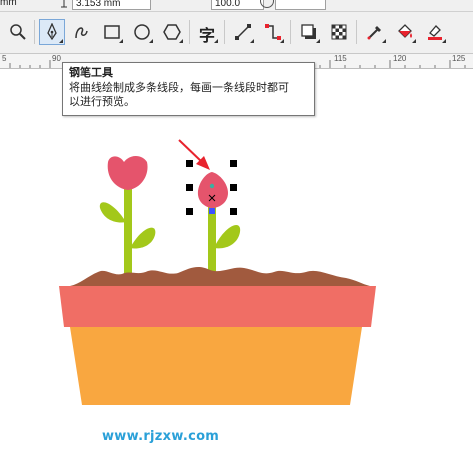  Describe the element at coordinates (161, 436) in the screenshot. I see `watermark: www.rjzxw.com` at that location.